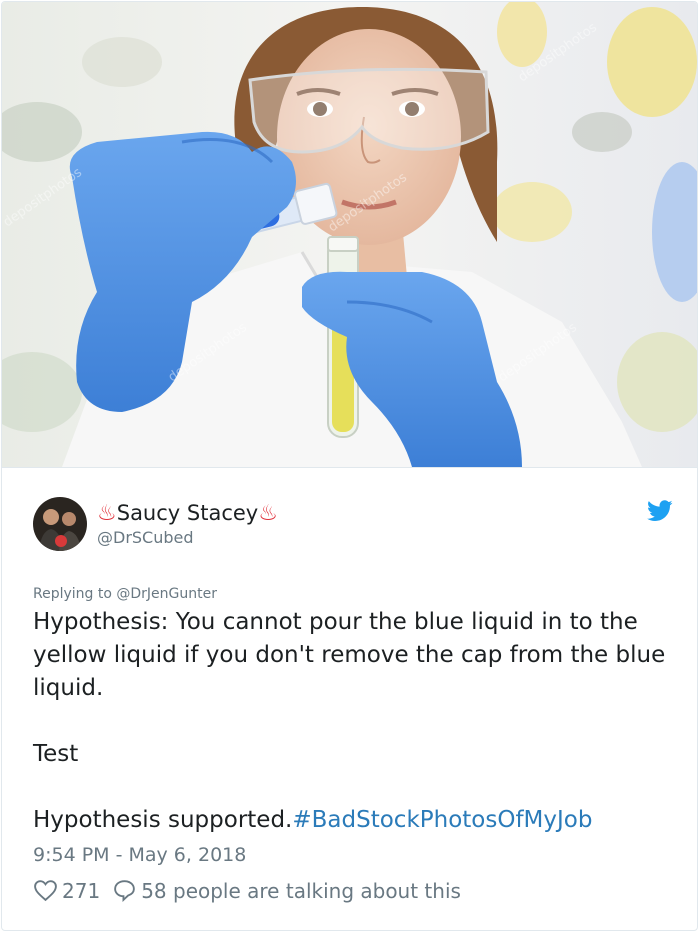  What do you see at coordinates (124, 890) in the screenshot?
I see `speech-bubble-icon` at bounding box center [124, 890].